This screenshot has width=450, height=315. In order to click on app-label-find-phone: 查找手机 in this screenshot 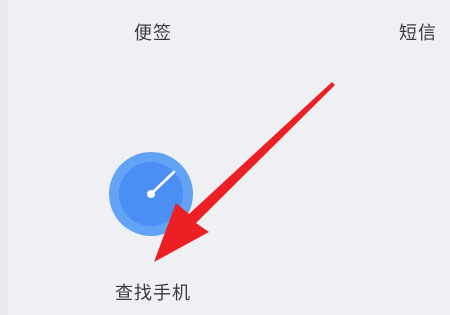, I will do `click(153, 292)`.